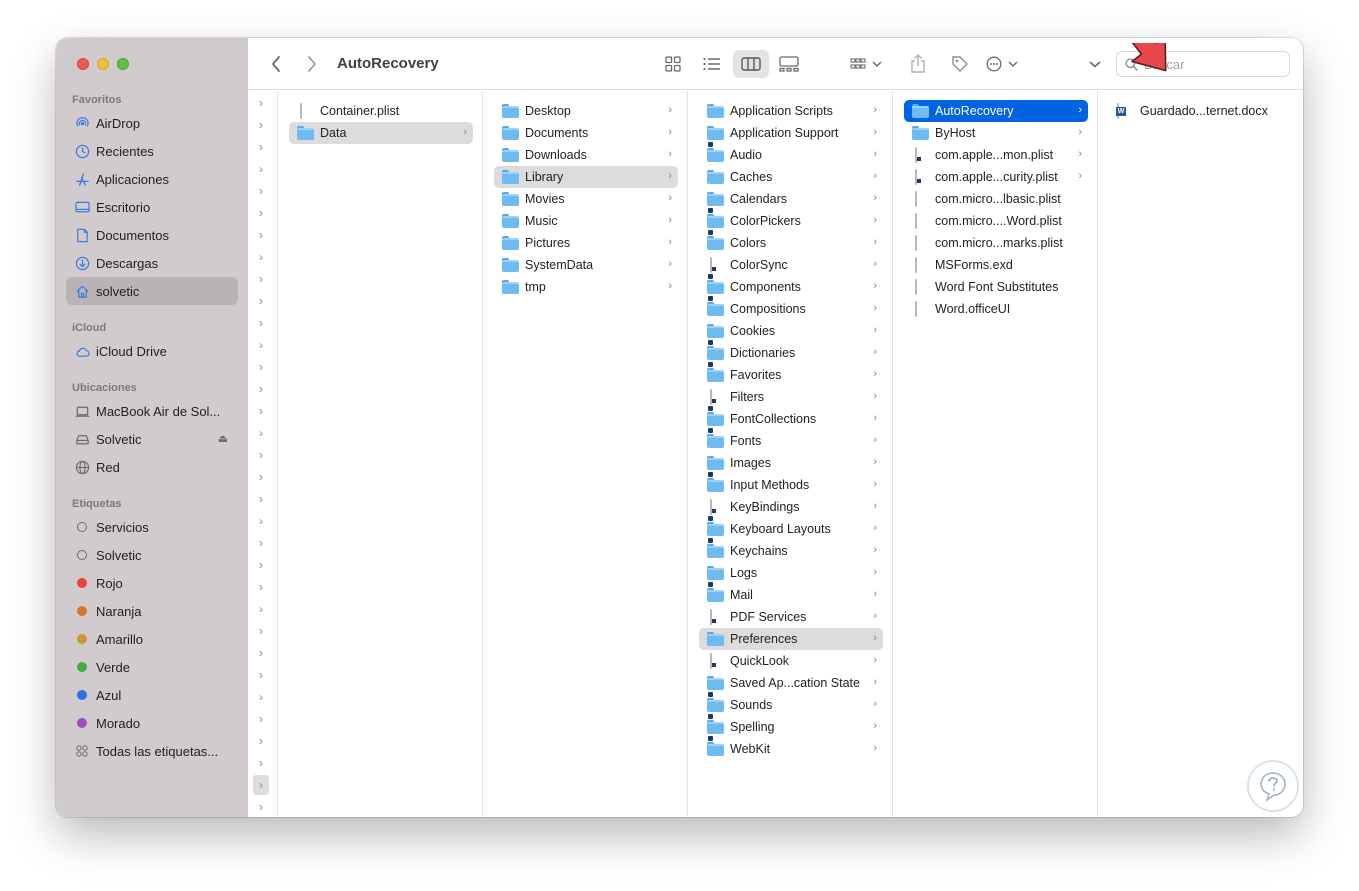 Image resolution: width=1359 pixels, height=891 pixels. I want to click on sidebar-item-red: Red, so click(152, 467).